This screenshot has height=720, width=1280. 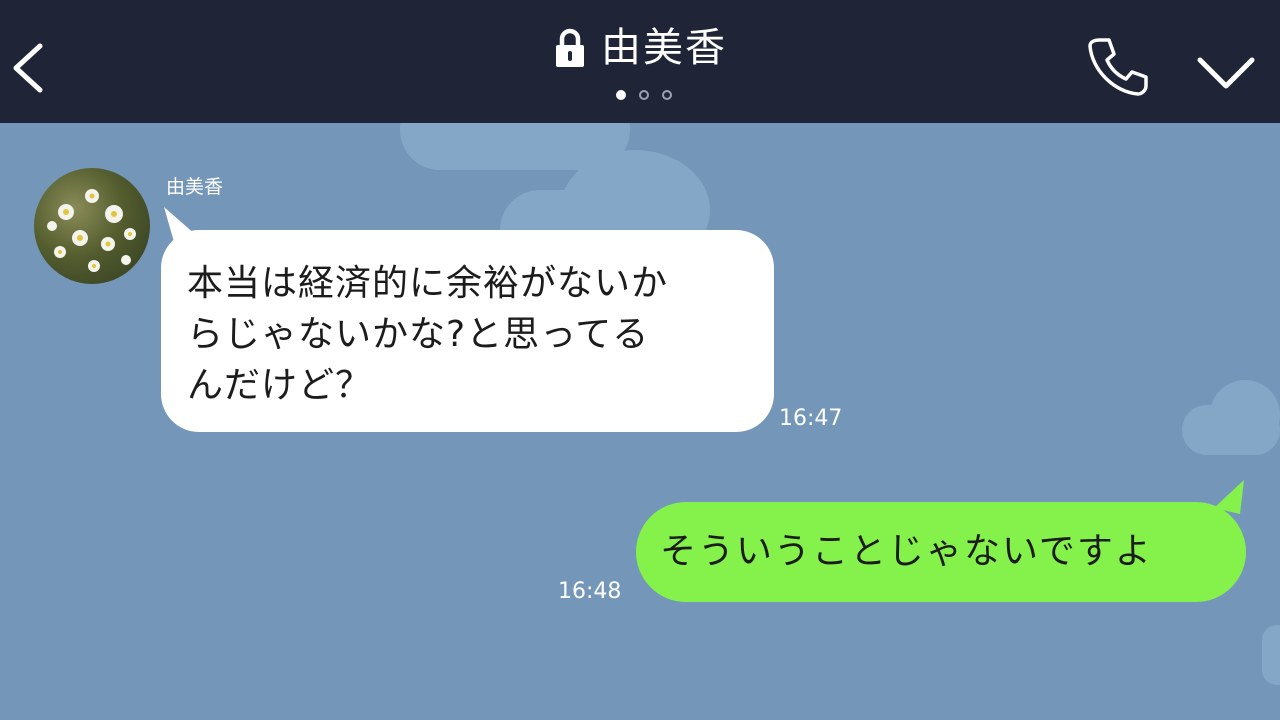 I want to click on flower-photo-avatar, so click(x=91, y=230).